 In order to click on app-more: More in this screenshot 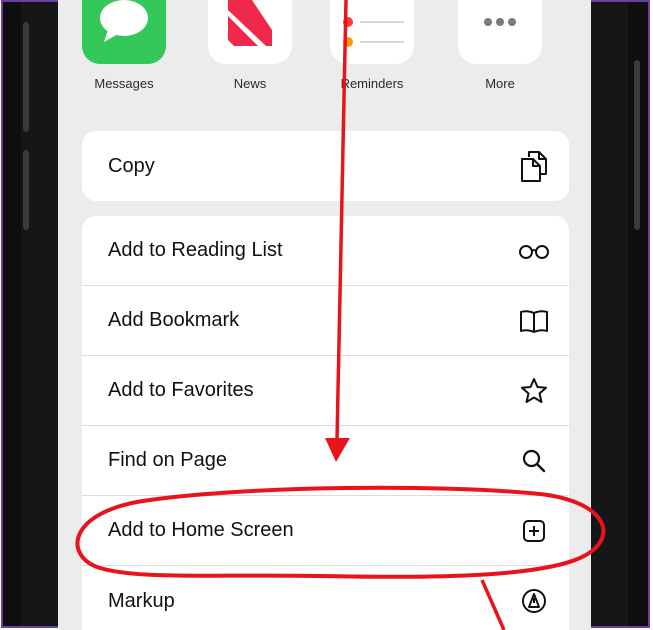, I will do `click(500, 45)`.